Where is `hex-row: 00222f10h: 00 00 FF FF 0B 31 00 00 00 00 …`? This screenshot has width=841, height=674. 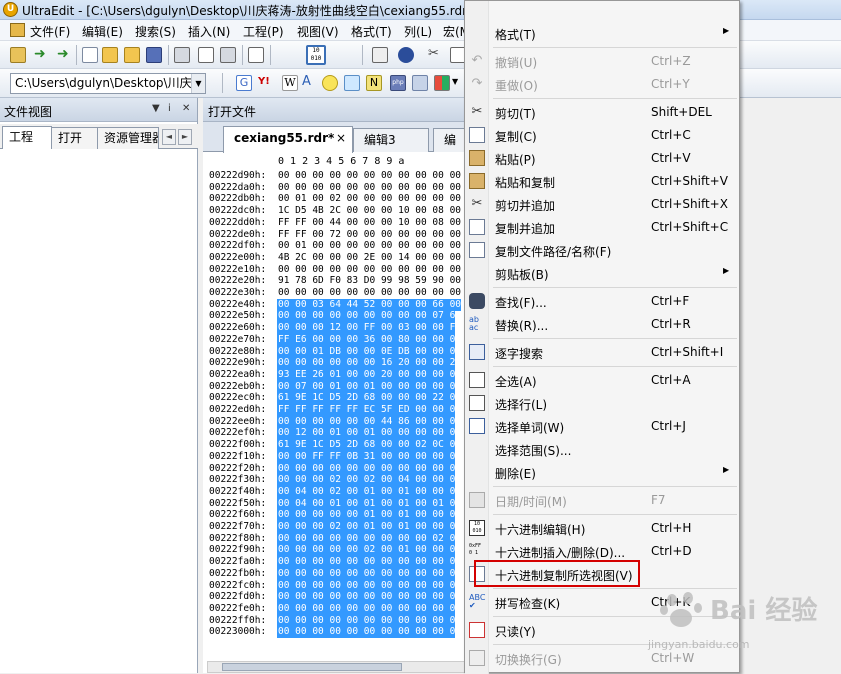 hex-row: 00222f10h: 00 00 FF FF 0B 31 00 00 00 00 … is located at coordinates (332, 456).